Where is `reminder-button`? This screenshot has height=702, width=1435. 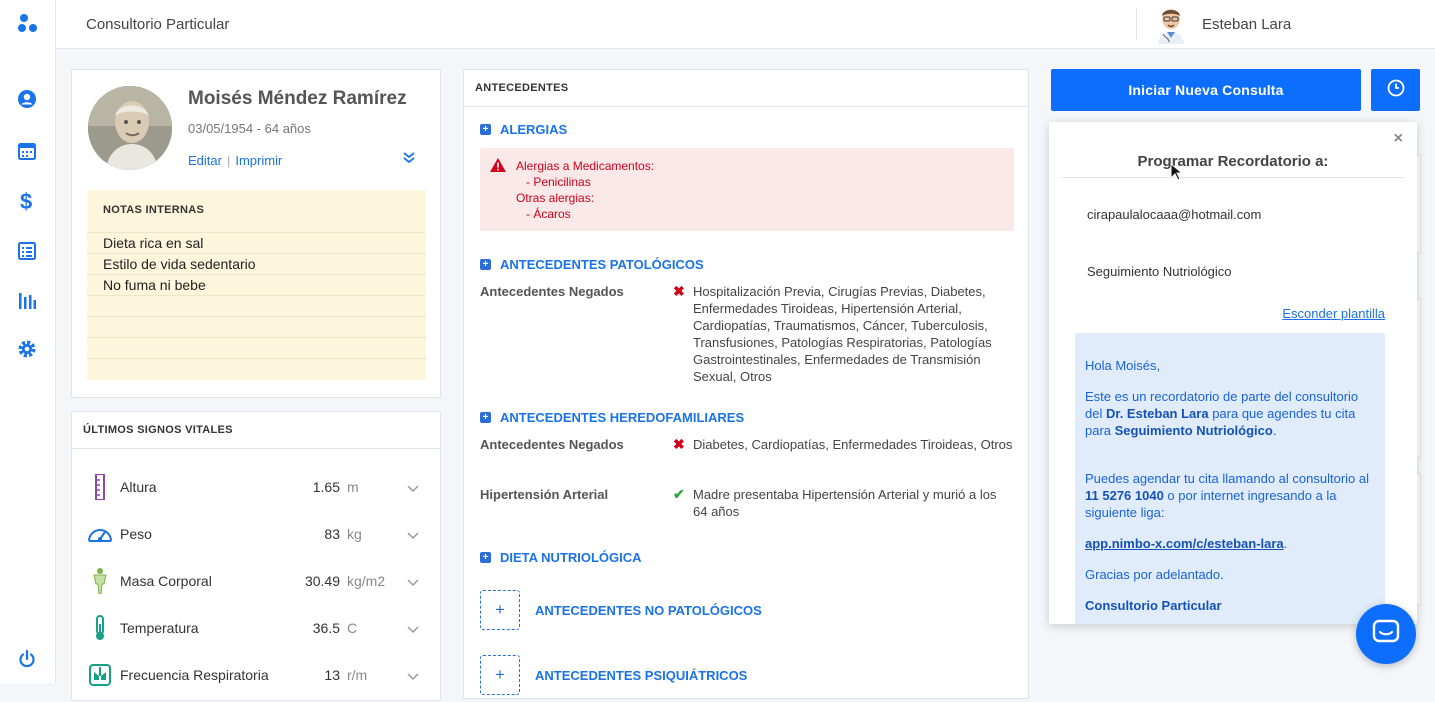
reminder-button is located at coordinates (1395, 90).